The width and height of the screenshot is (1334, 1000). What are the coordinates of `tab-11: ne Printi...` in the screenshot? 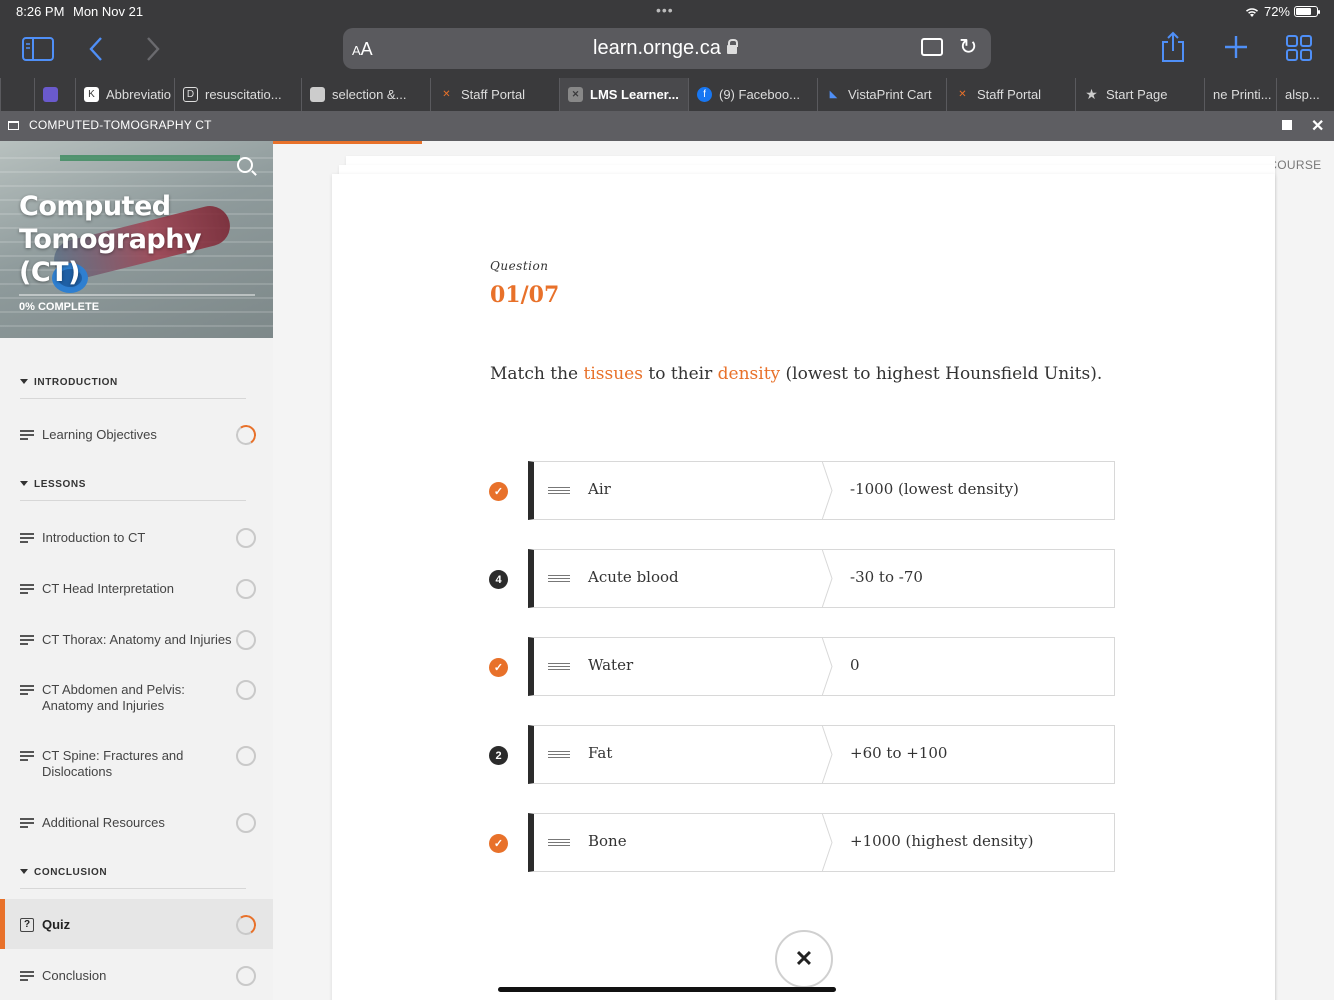 It's located at (1240, 94).